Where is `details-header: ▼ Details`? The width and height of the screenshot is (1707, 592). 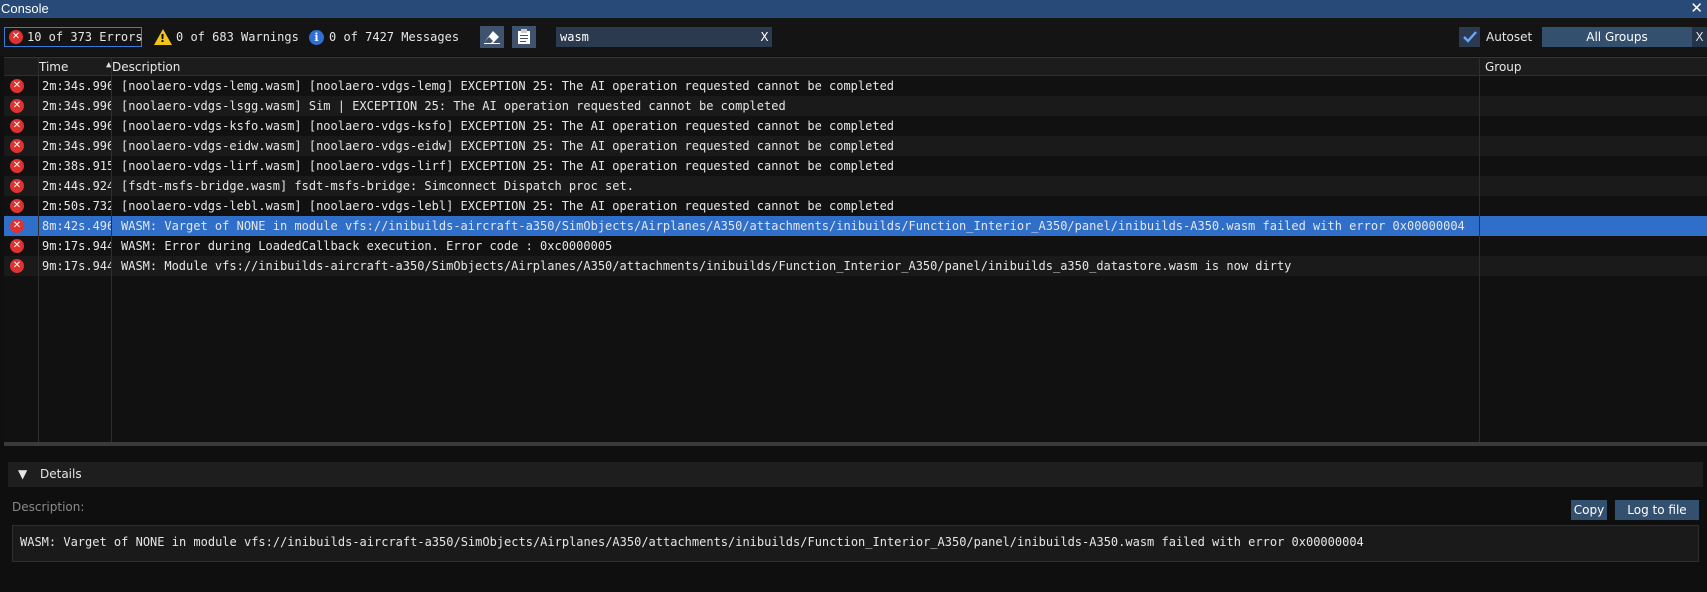 details-header: ▼ Details is located at coordinates (855, 474).